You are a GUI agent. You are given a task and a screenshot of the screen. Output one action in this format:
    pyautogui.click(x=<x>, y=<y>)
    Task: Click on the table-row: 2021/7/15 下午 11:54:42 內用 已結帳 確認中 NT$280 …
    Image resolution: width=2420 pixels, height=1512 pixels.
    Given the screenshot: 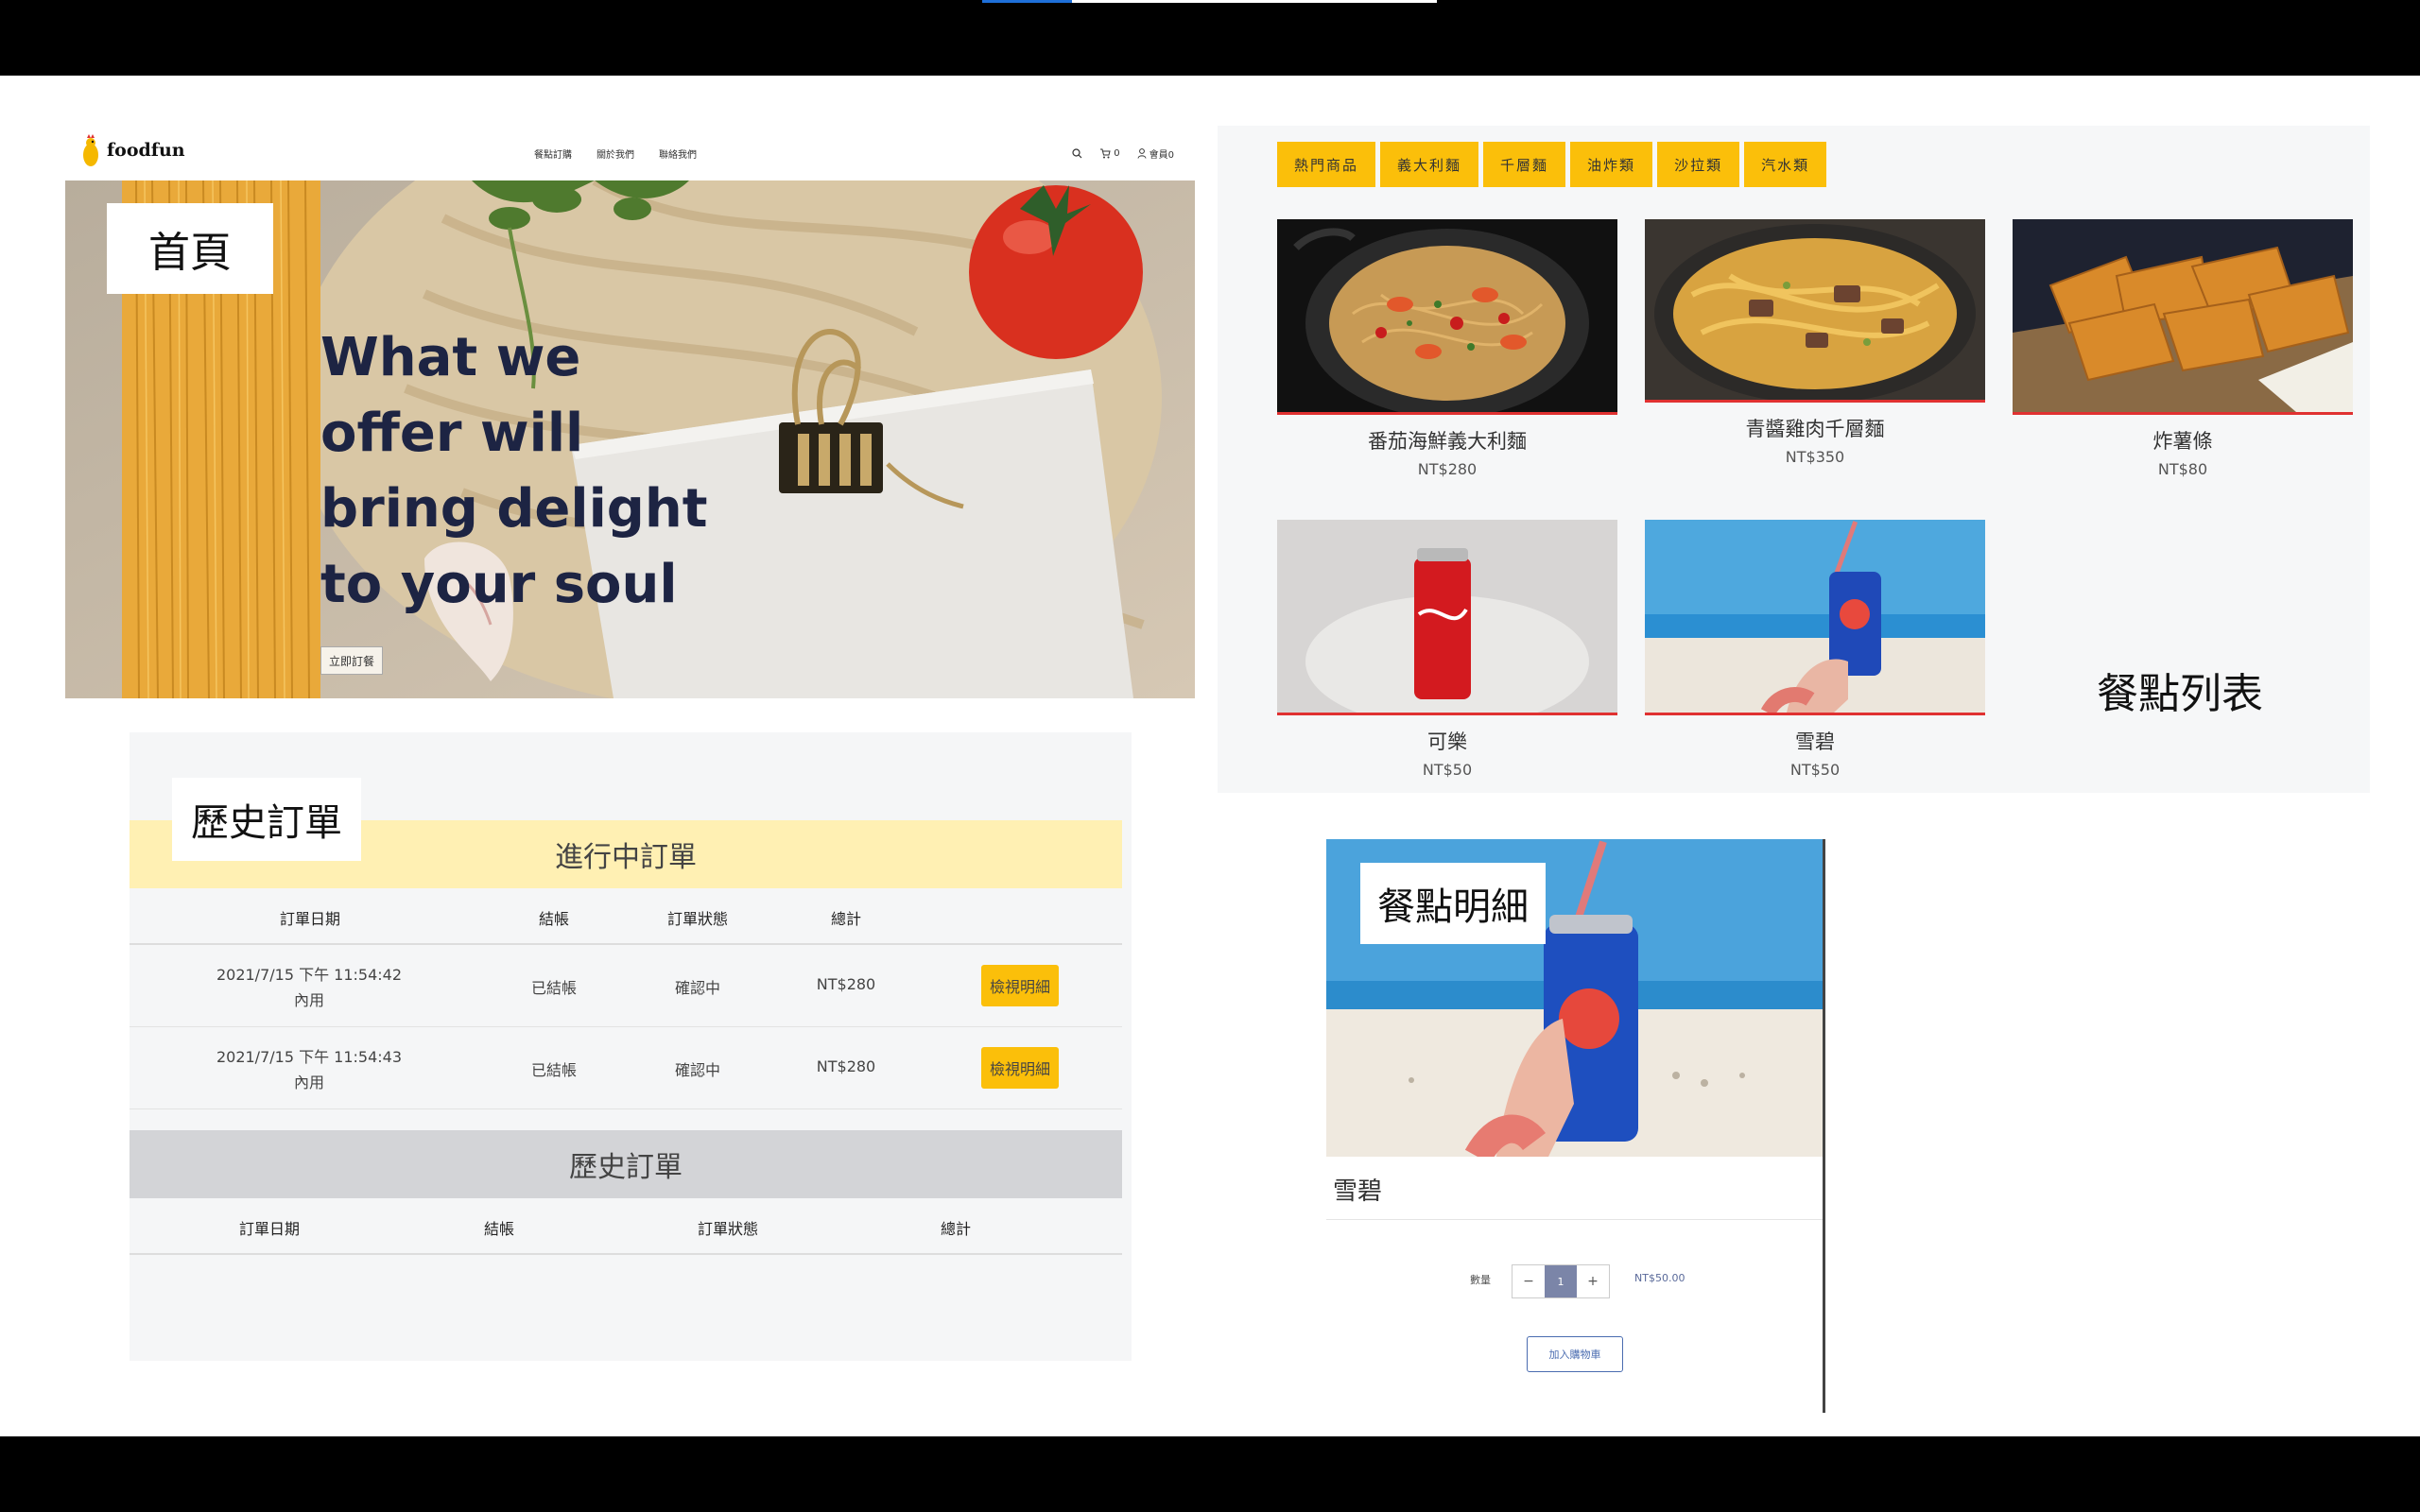 What is the action you would take?
    pyautogui.click(x=626, y=986)
    